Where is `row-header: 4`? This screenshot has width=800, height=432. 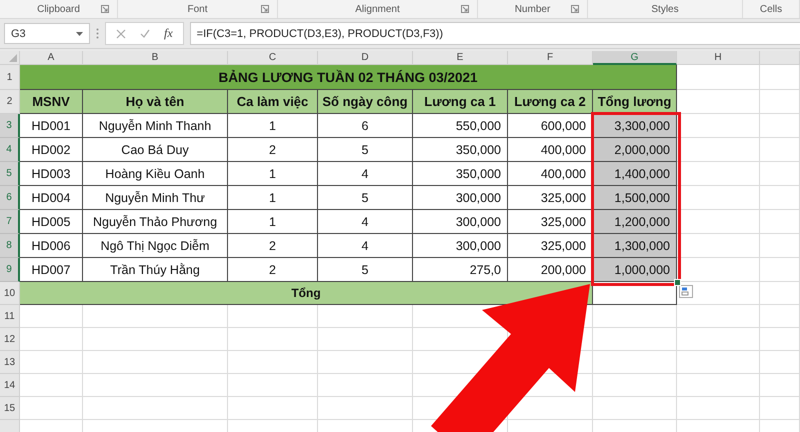 row-header: 4 is located at coordinates (10, 150).